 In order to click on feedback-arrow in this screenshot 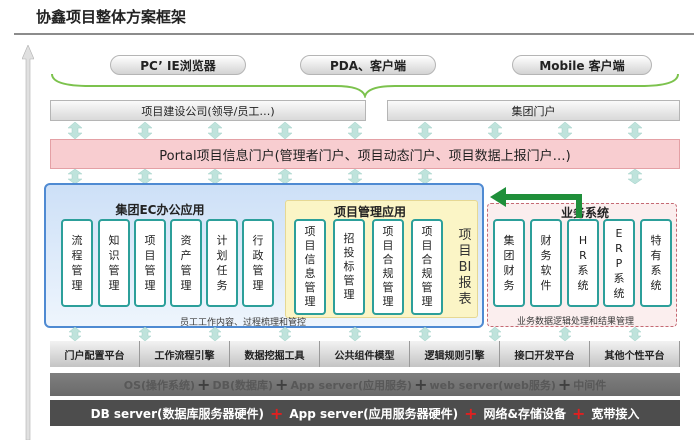, I will do `click(536, 202)`.